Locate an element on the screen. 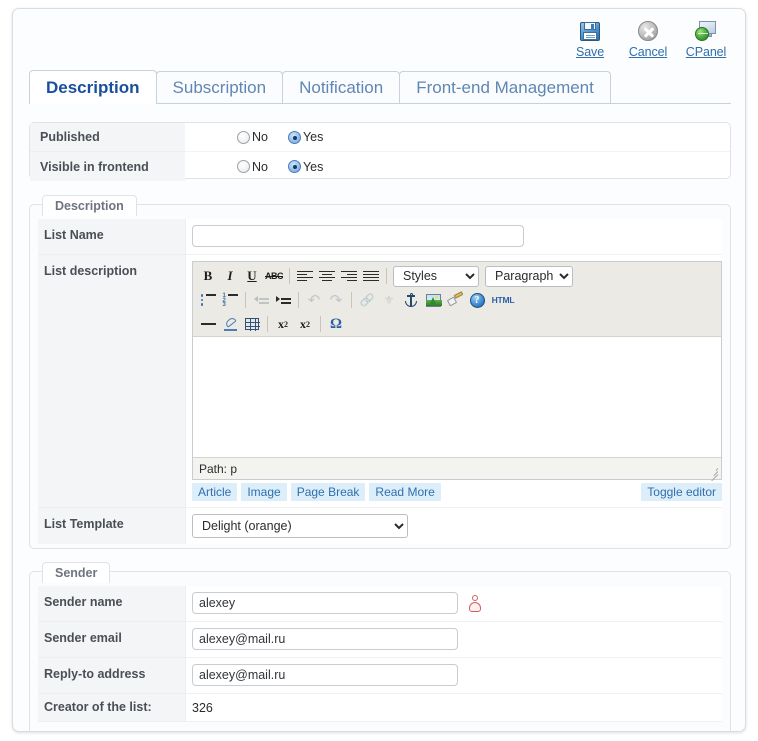 This screenshot has height=741, width=758. cancel-circle-icon is located at coordinates (648, 31).